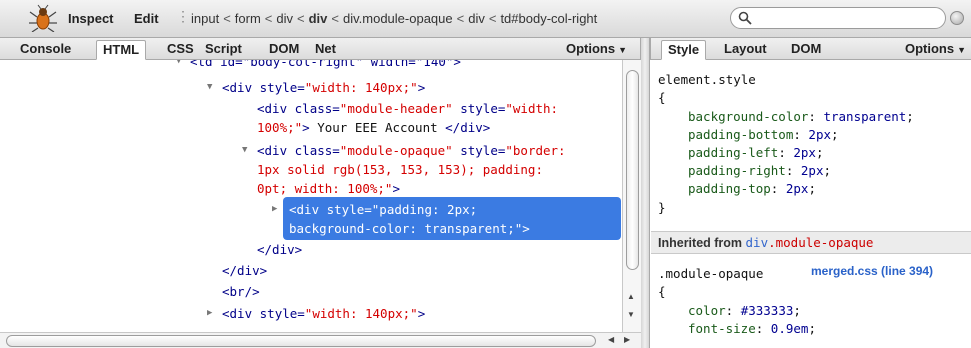 The image size is (971, 348). What do you see at coordinates (205, 18) in the screenshot?
I see `breadcrumb-input: input` at bounding box center [205, 18].